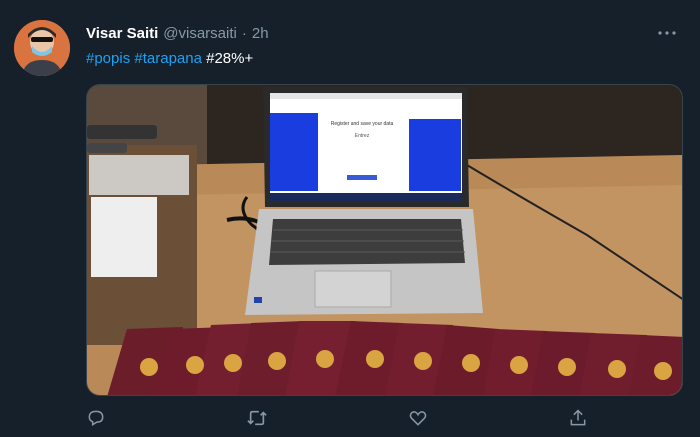  What do you see at coordinates (122, 33) in the screenshot?
I see `author-name: Visar Saiti` at bounding box center [122, 33].